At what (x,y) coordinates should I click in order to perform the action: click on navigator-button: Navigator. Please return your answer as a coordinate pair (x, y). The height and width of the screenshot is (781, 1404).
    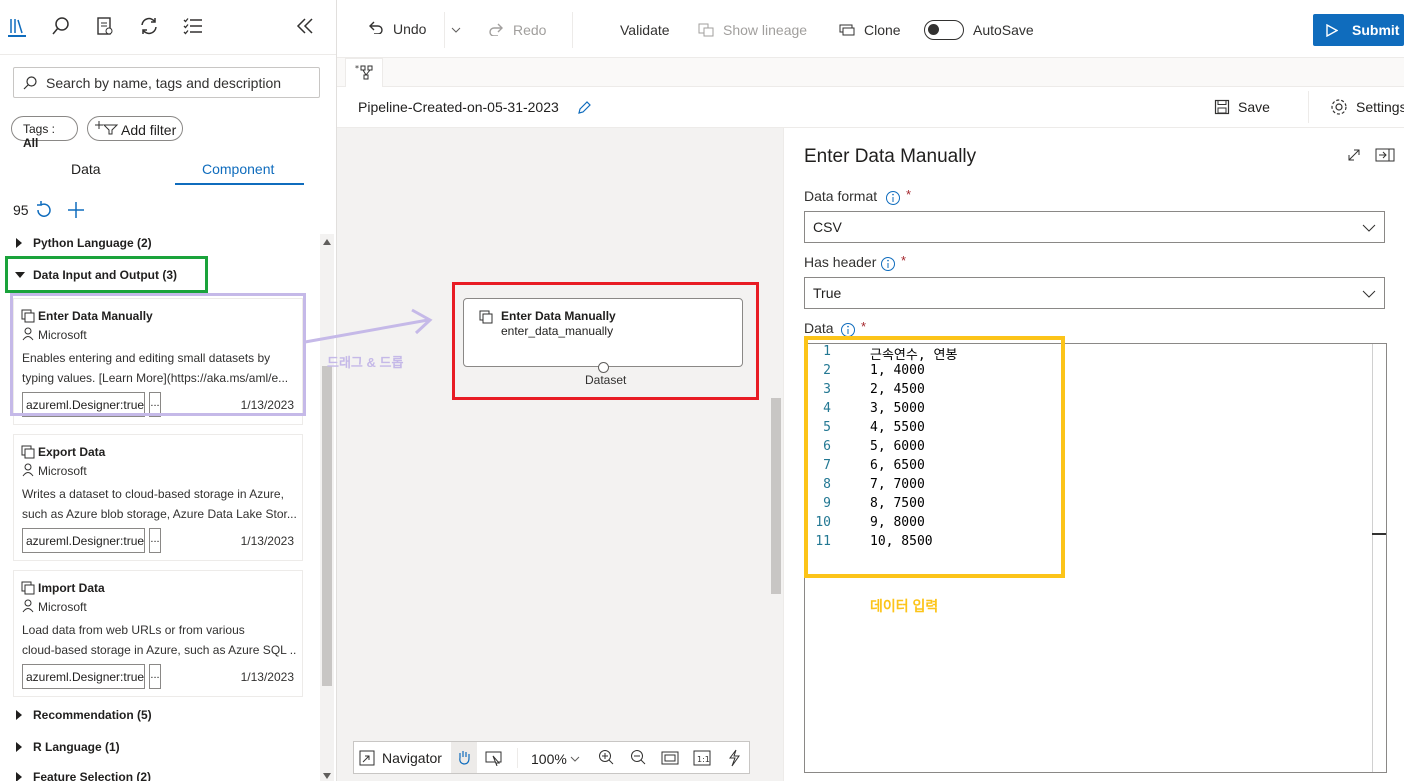
    Looking at the image, I should click on (412, 758).